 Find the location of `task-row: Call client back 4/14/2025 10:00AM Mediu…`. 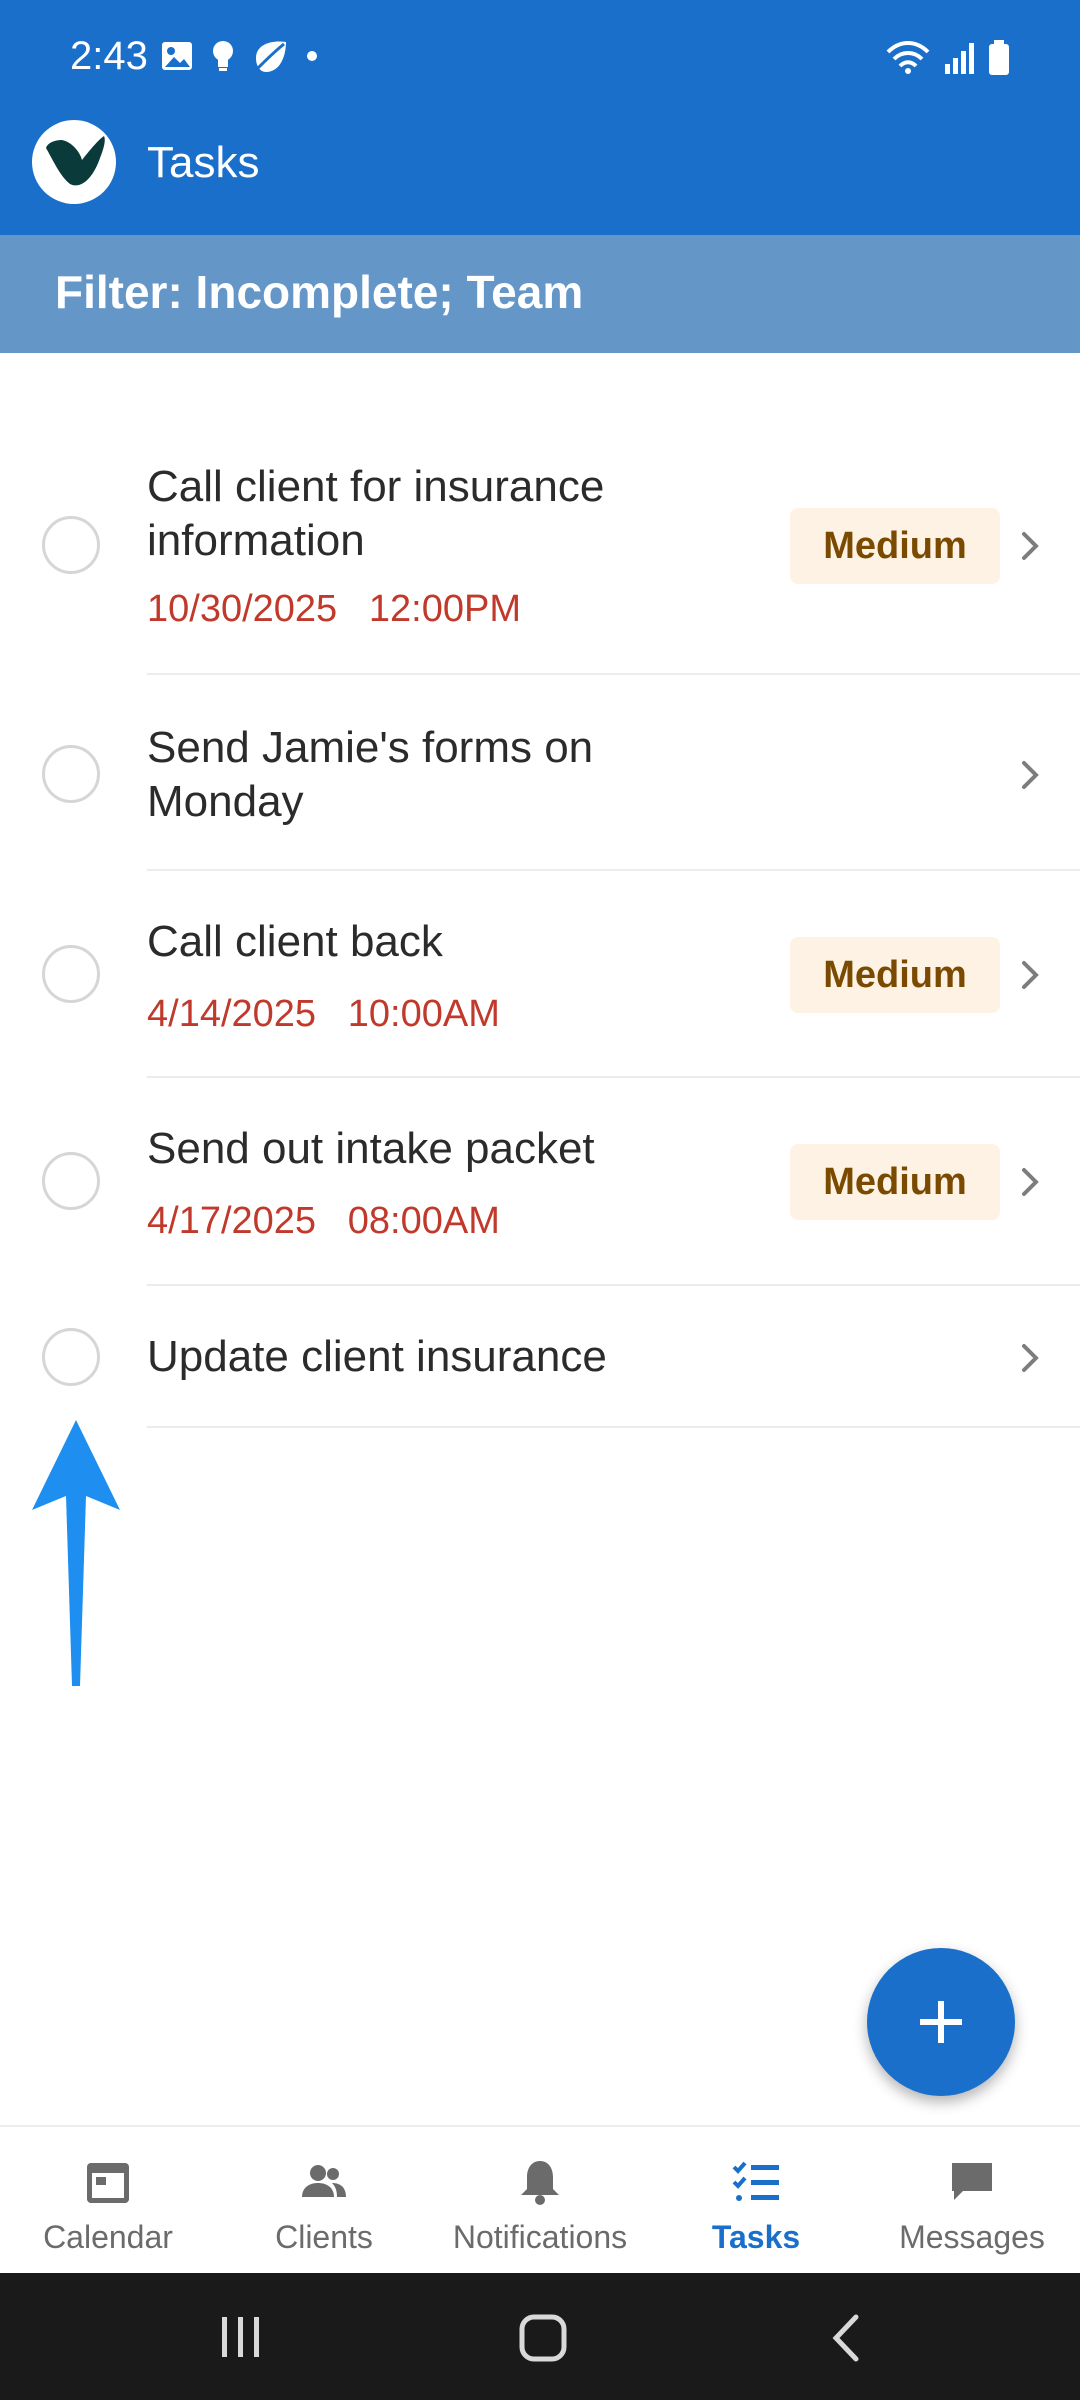

task-row: Call client back 4/14/2025 10:00AM Mediu… is located at coordinates (540, 973).